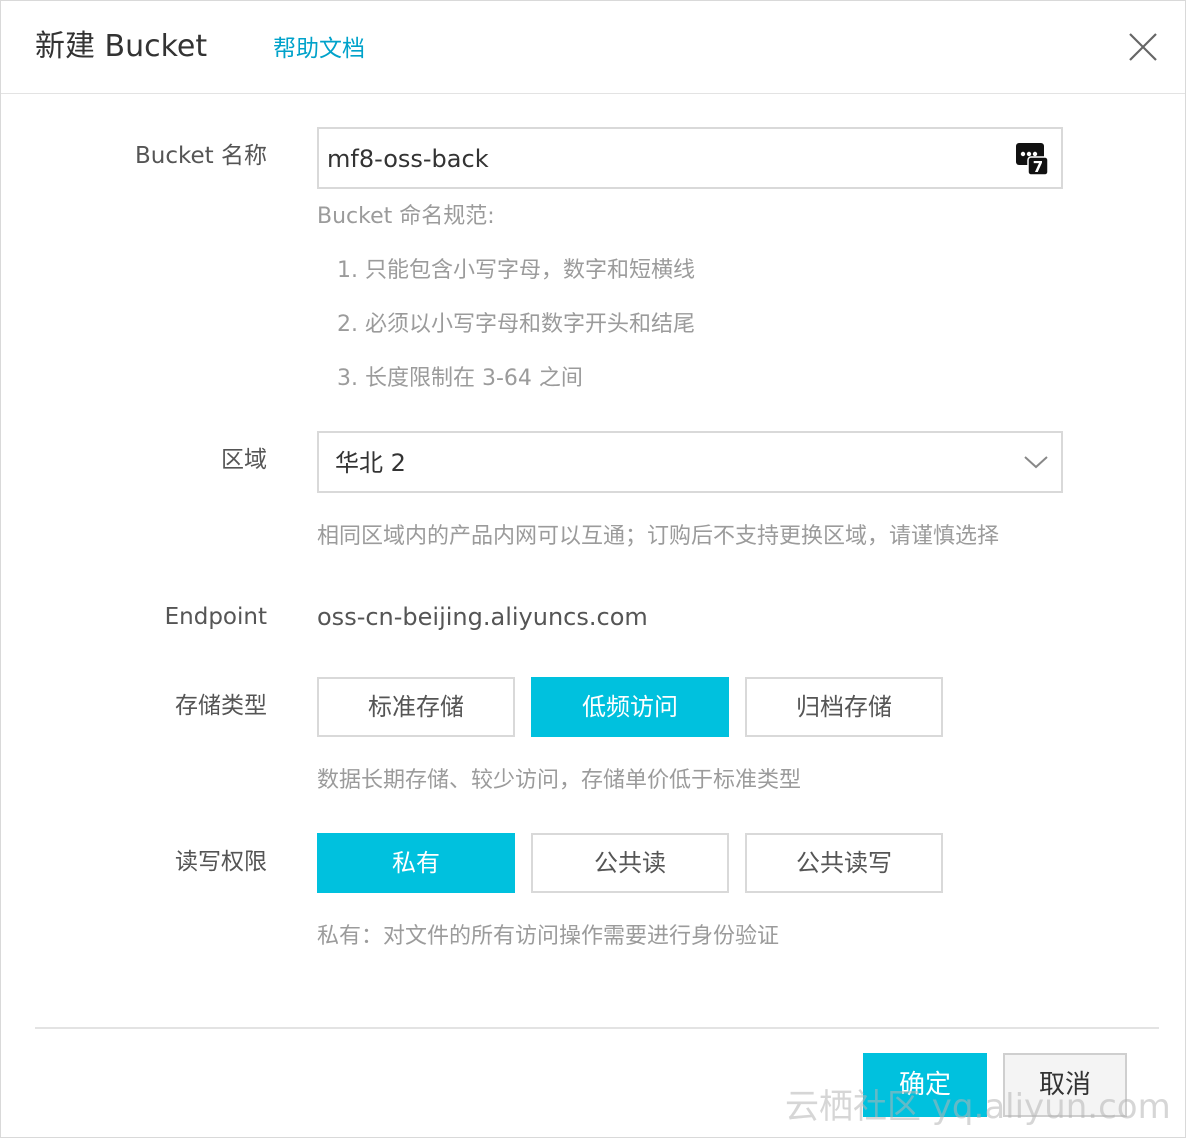 This screenshot has width=1186, height=1138. What do you see at coordinates (978, 1107) in the screenshot?
I see `watermark: 云栖社区 yq.aliyun.com` at bounding box center [978, 1107].